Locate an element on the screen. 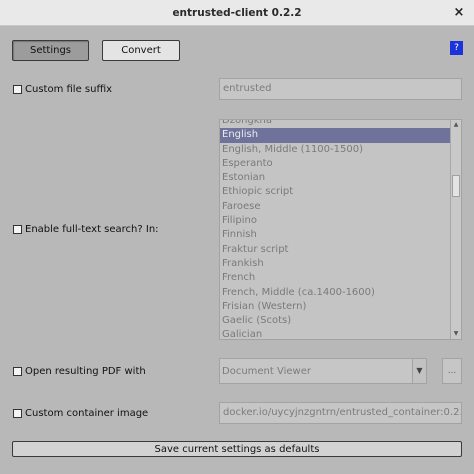  language-list-item: Frankish is located at coordinates (335, 264).